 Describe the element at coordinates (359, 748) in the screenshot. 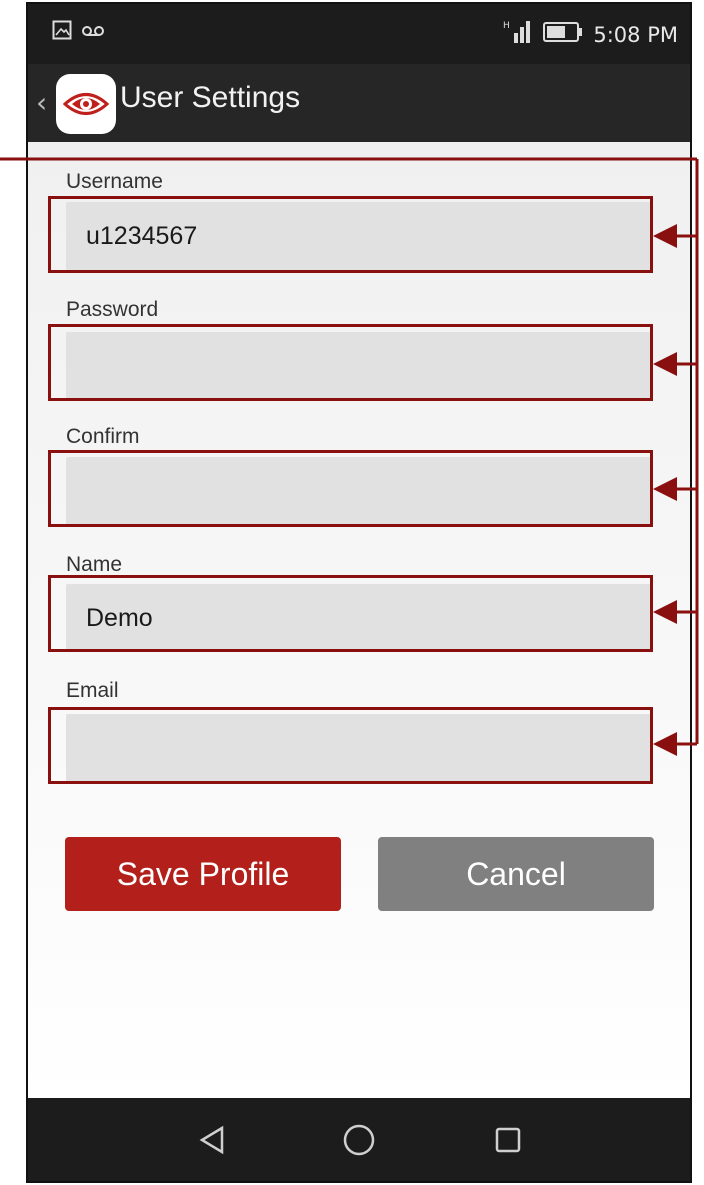

I see `email-field` at that location.